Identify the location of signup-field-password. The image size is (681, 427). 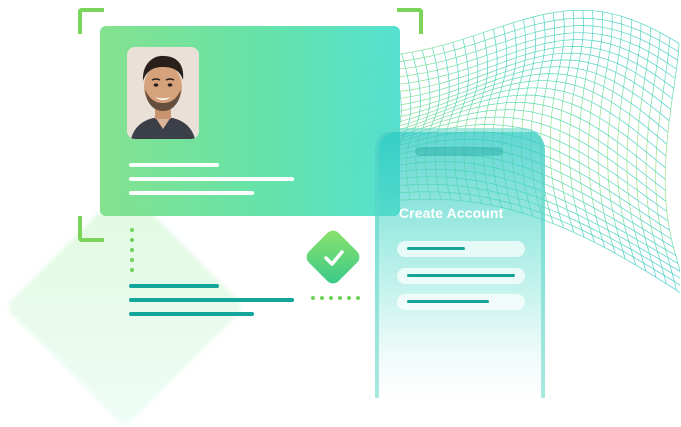
(461, 302).